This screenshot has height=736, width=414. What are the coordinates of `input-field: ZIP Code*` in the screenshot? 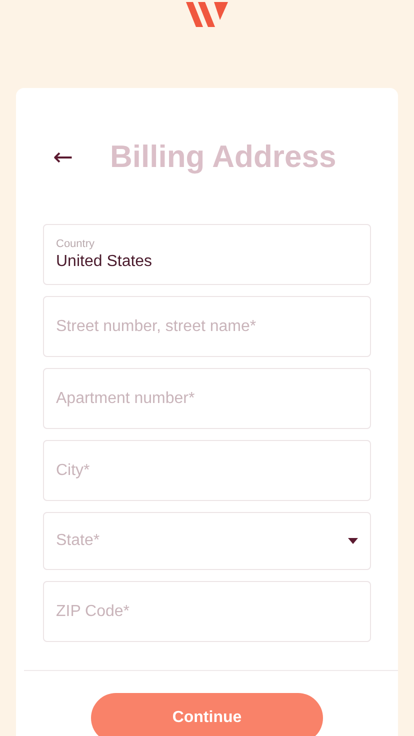 It's located at (207, 611).